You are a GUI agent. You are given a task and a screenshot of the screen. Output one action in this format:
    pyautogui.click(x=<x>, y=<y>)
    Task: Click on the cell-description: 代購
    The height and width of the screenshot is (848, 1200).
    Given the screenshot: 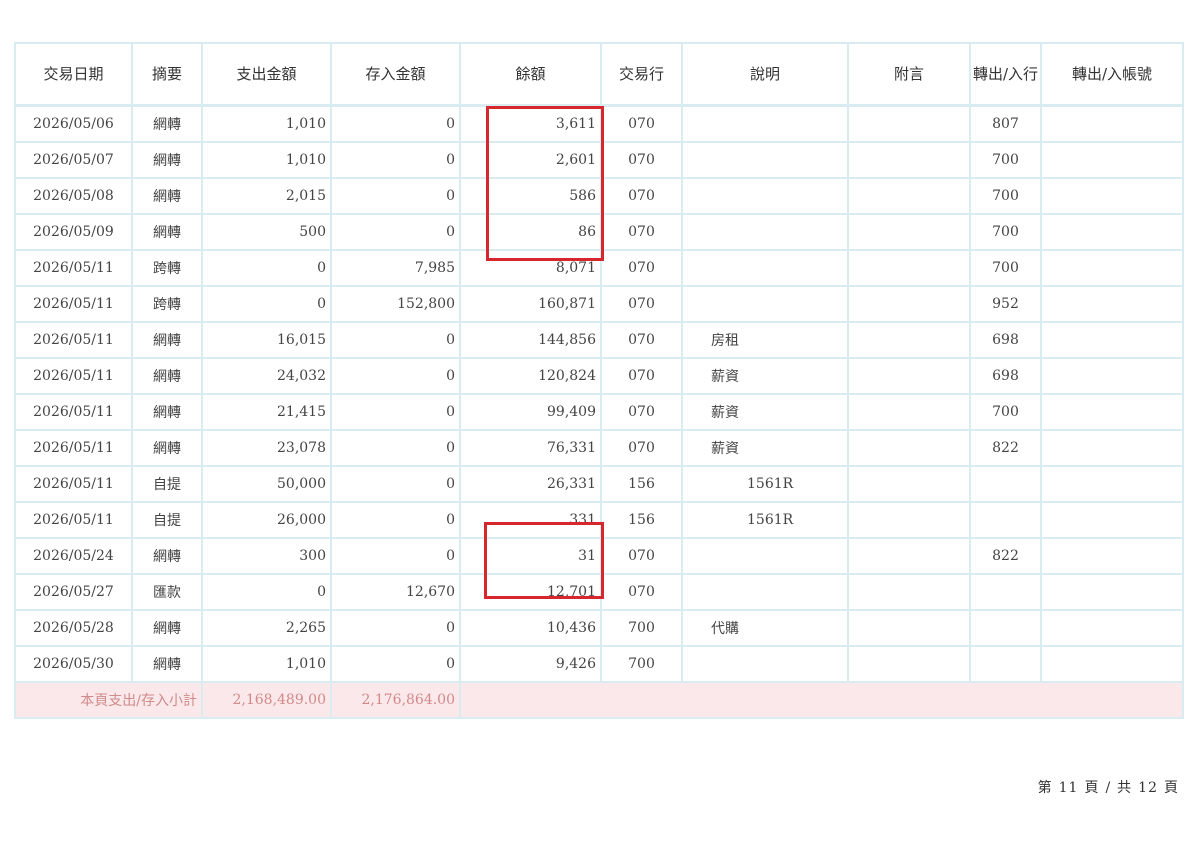 What is the action you would take?
    pyautogui.click(x=765, y=628)
    